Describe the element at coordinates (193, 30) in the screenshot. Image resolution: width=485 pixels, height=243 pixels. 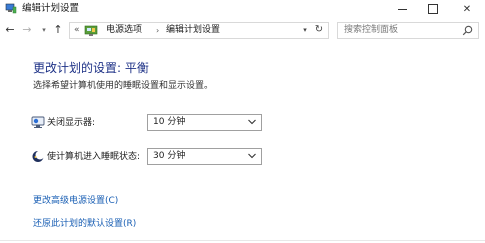
I see `breadcrumb-edit-plan-settings: 编辑计划设置` at that location.